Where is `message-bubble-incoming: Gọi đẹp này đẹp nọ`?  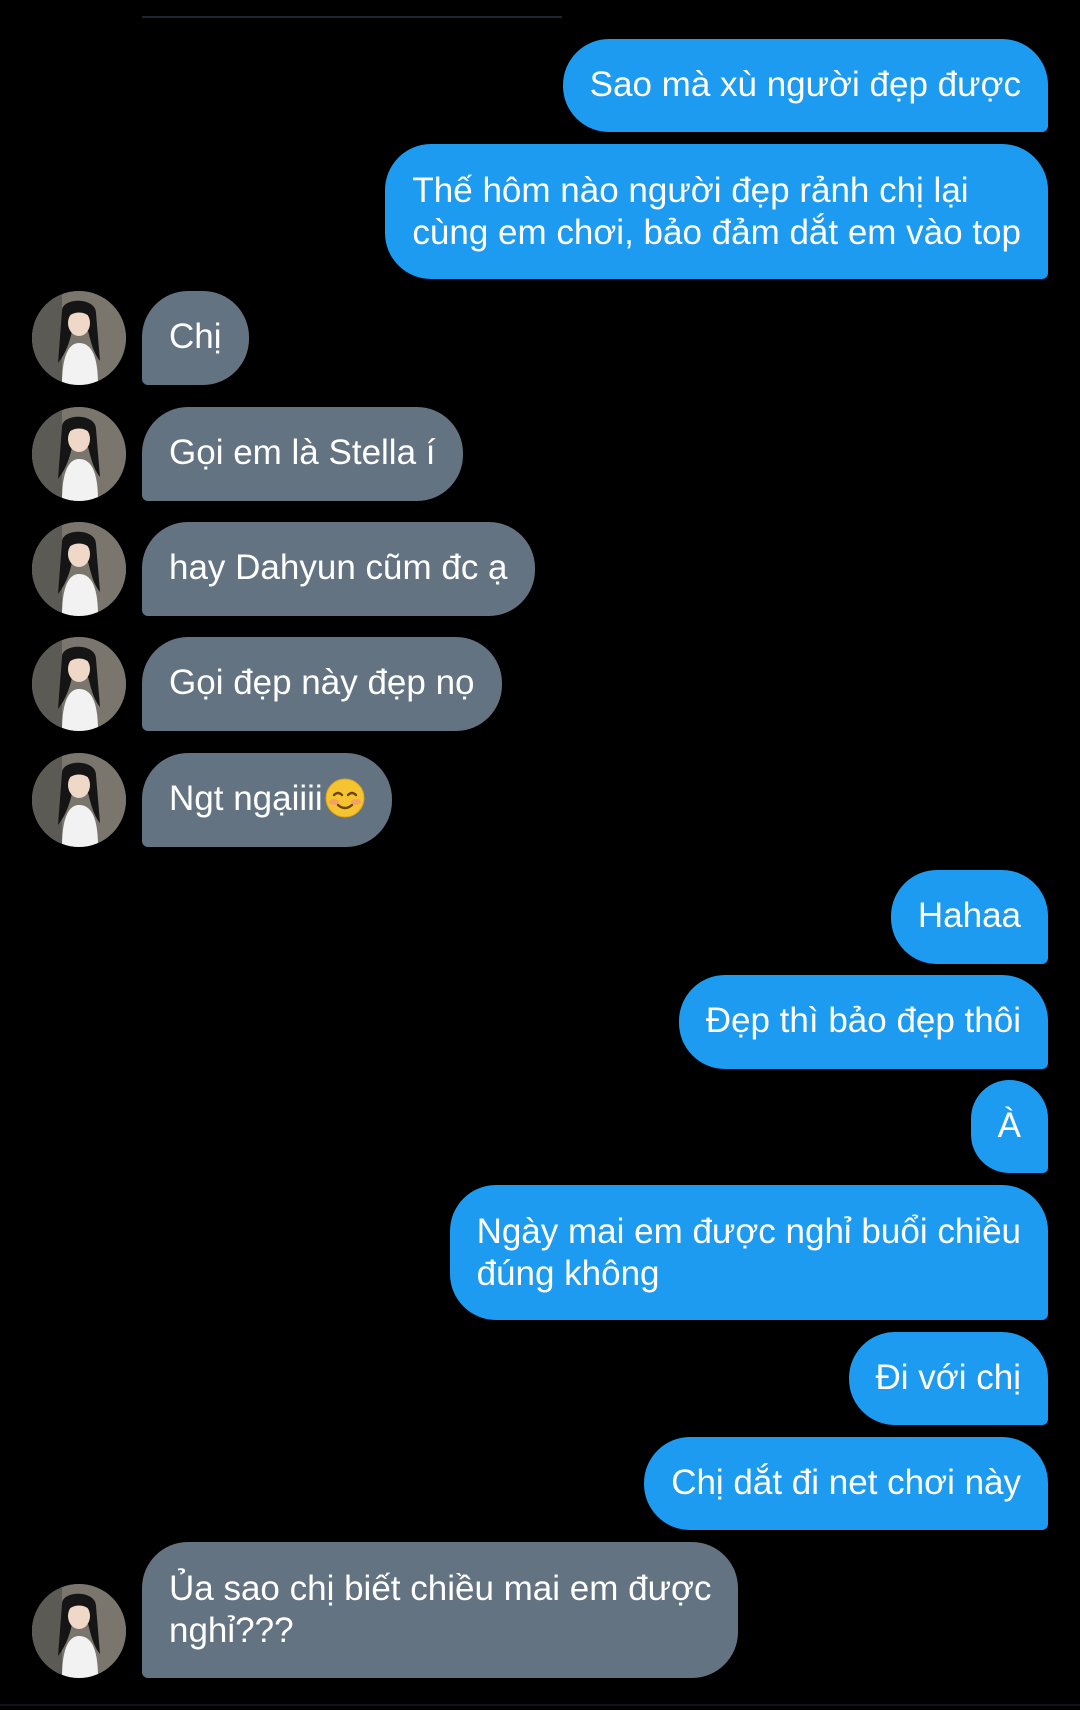
message-bubble-incoming: Gọi đẹp này đẹp nọ is located at coordinates (322, 684).